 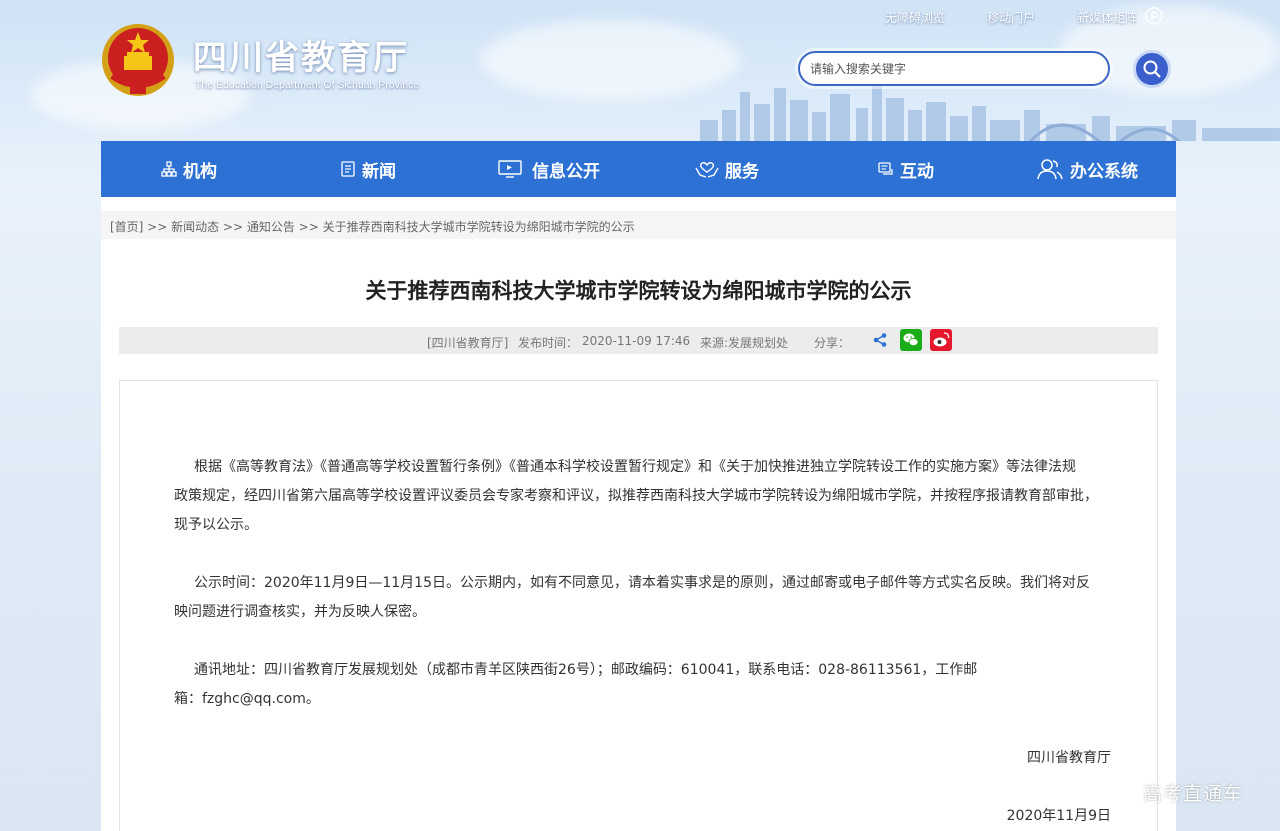 I want to click on nav-item-service: 服务, so click(x=727, y=169).